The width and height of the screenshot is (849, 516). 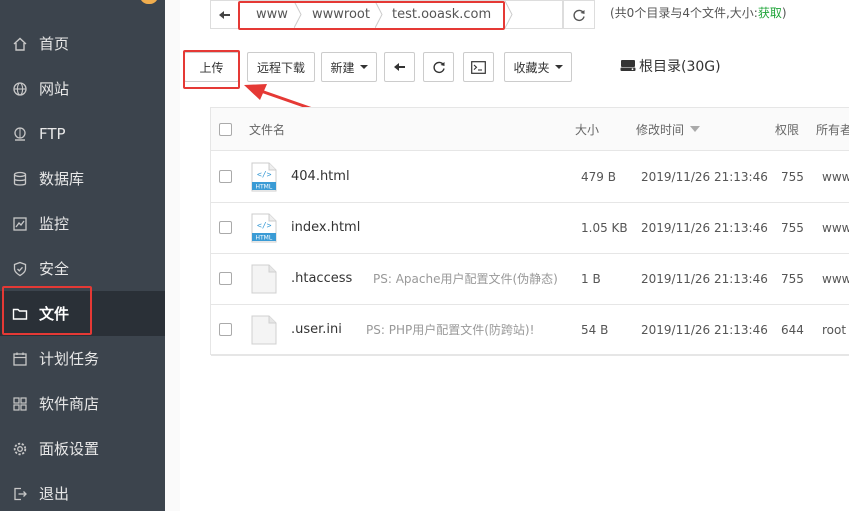 I want to click on favorites-label: 收藏夹, so click(x=531, y=67).